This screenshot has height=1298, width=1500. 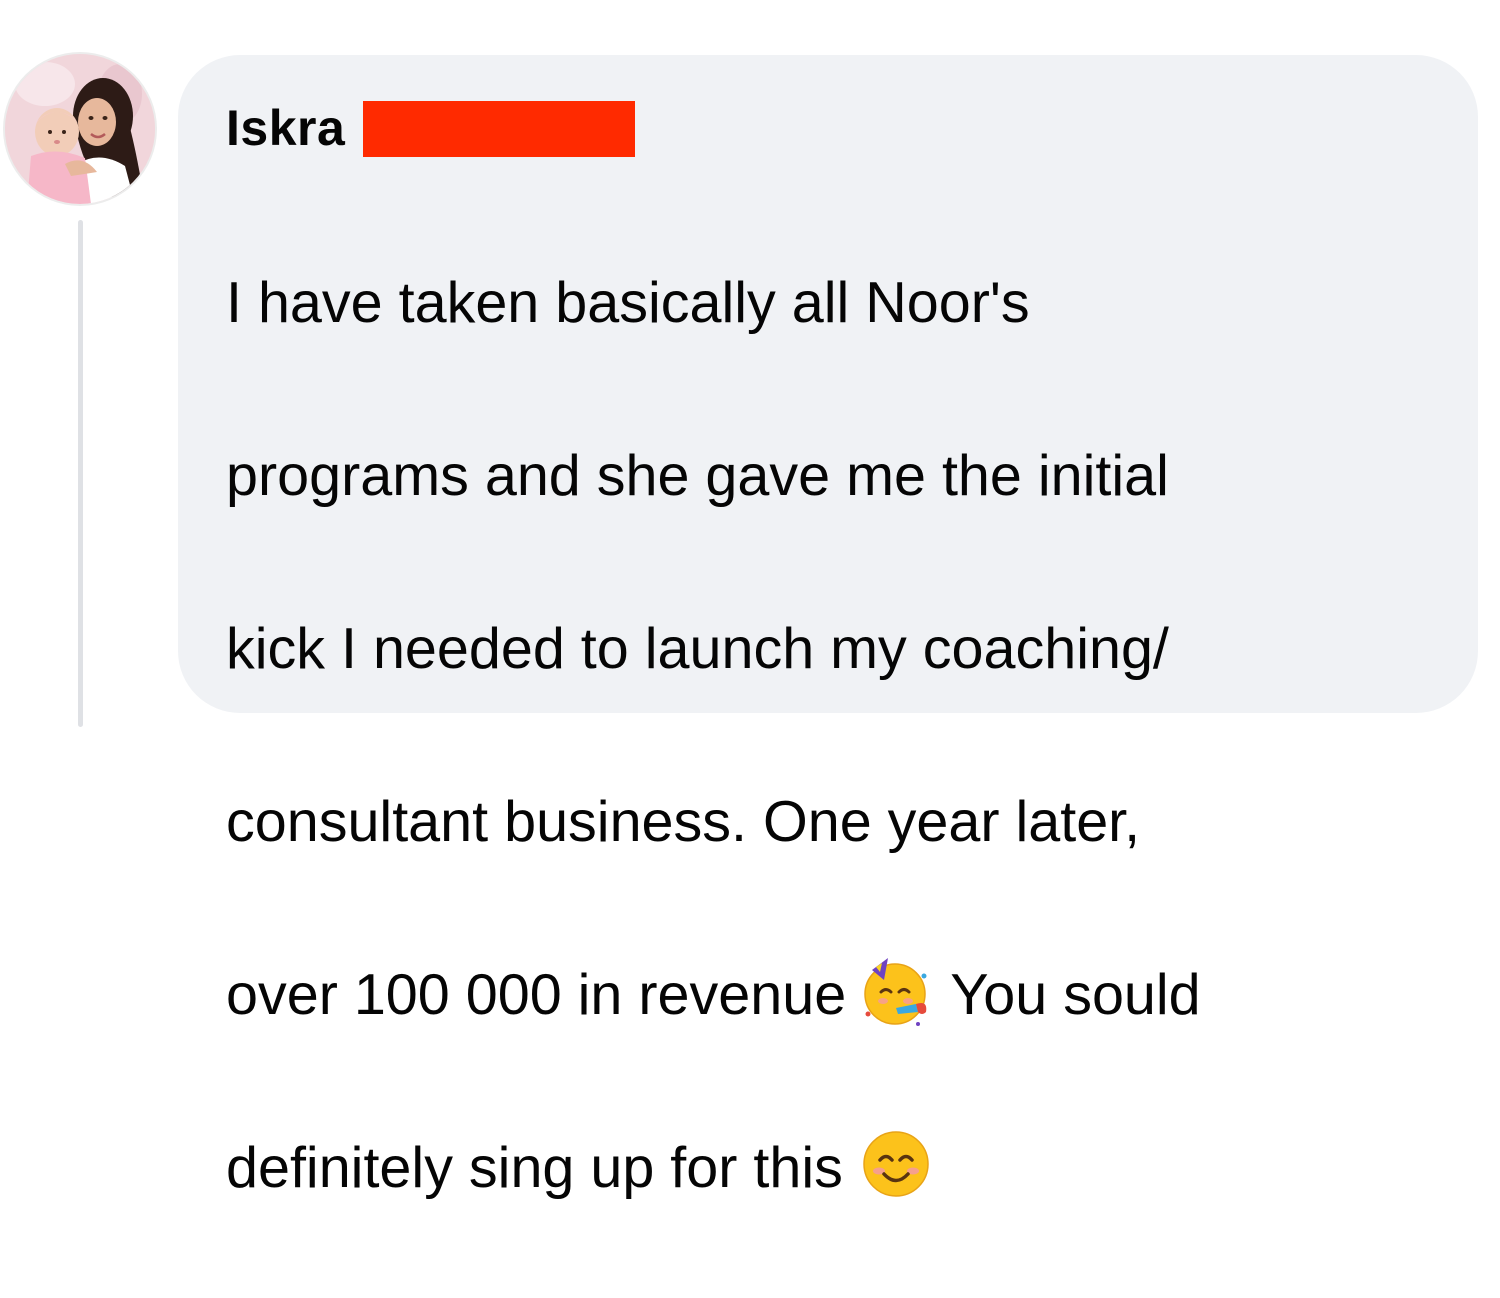 I want to click on avatar-photo, so click(x=80, y=129).